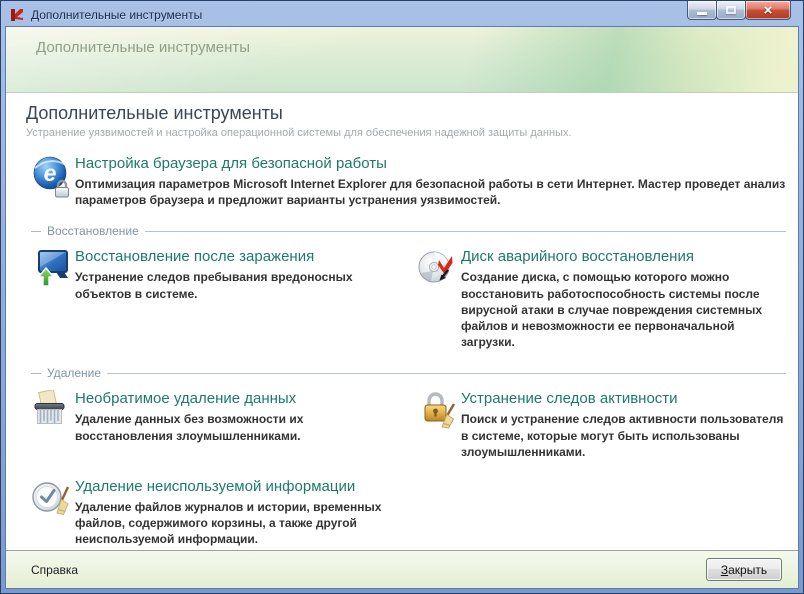  I want to click on maximize-button, so click(731, 10).